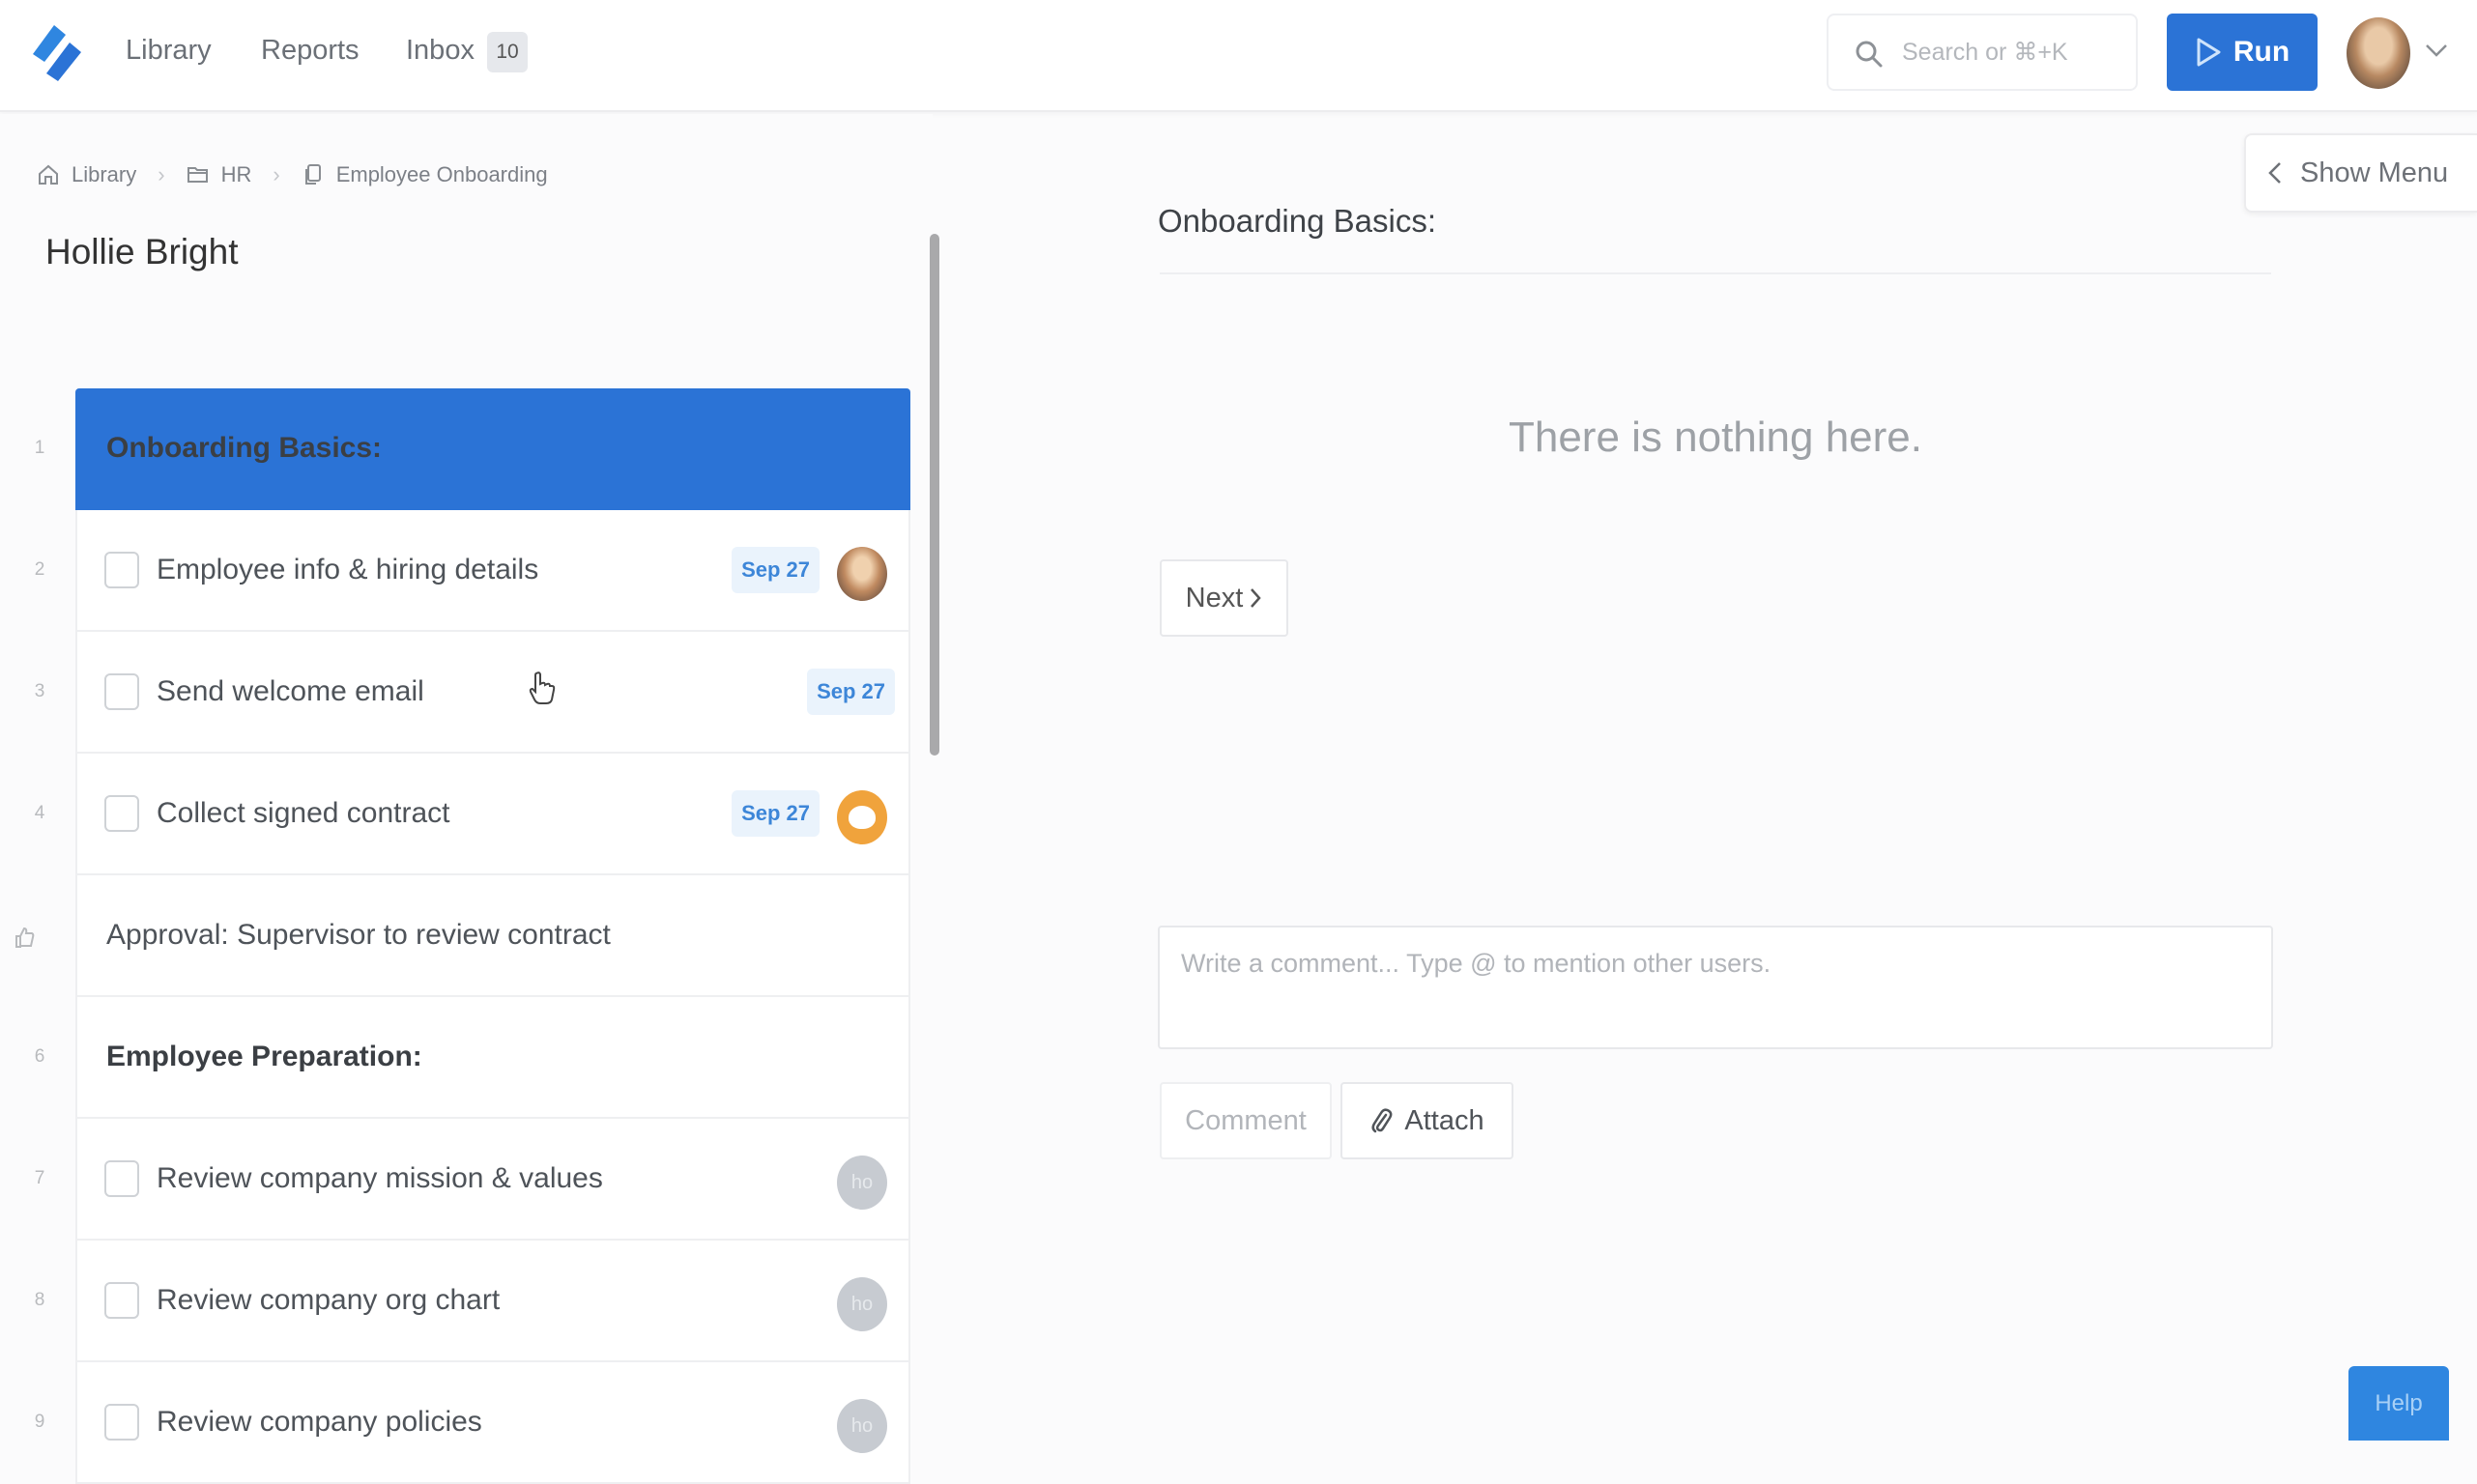  What do you see at coordinates (329, 1300) in the screenshot?
I see `step-title: Review company org chart` at bounding box center [329, 1300].